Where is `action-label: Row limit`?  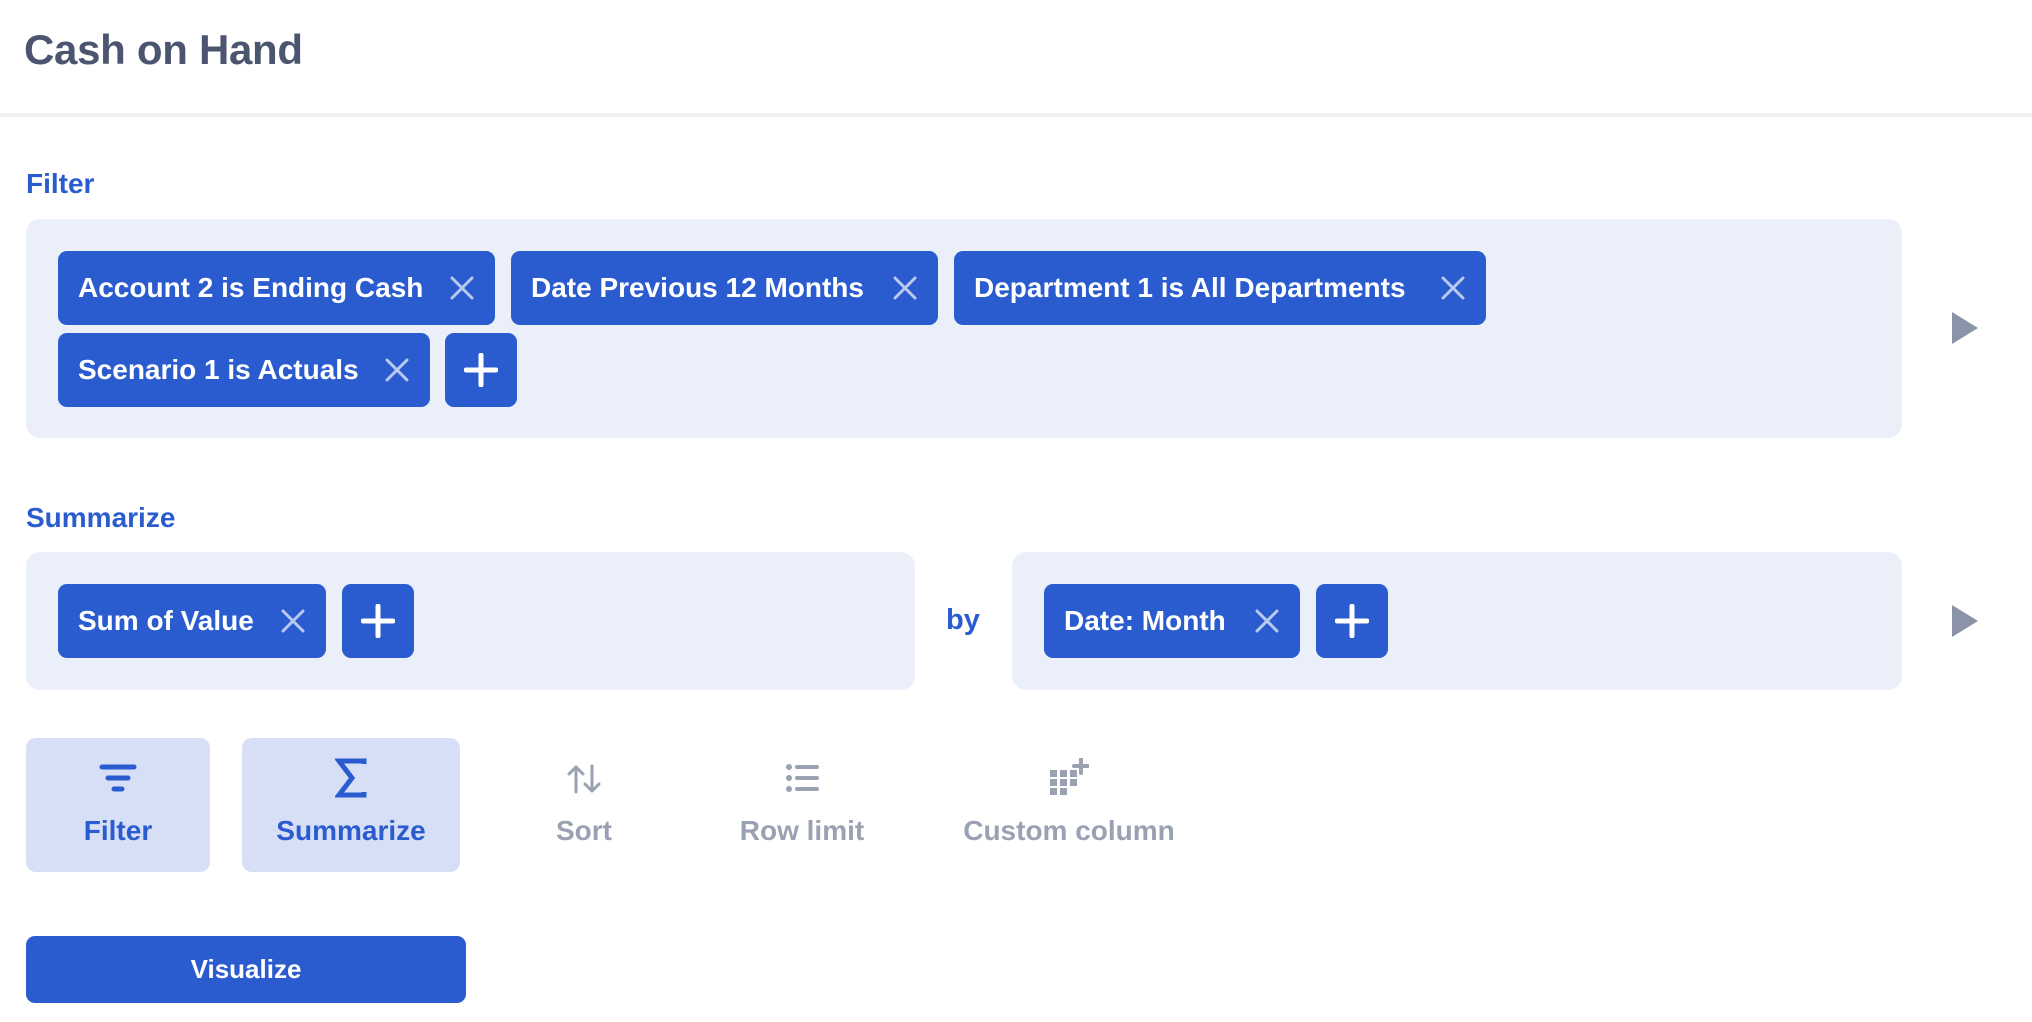 action-label: Row limit is located at coordinates (802, 830).